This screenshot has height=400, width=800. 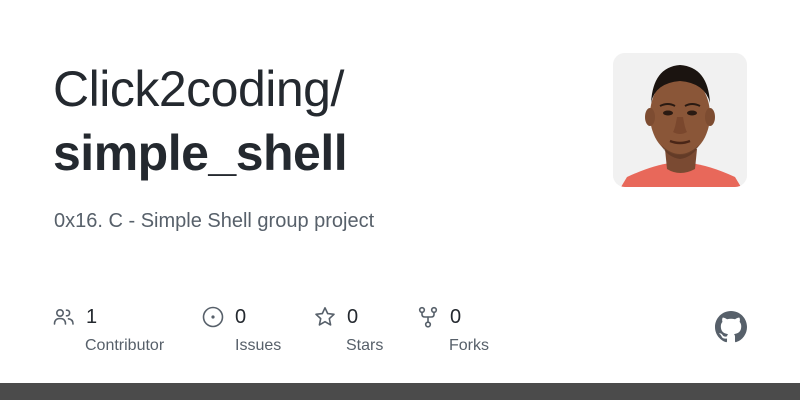 I want to click on contributors-count: 1, so click(x=92, y=317).